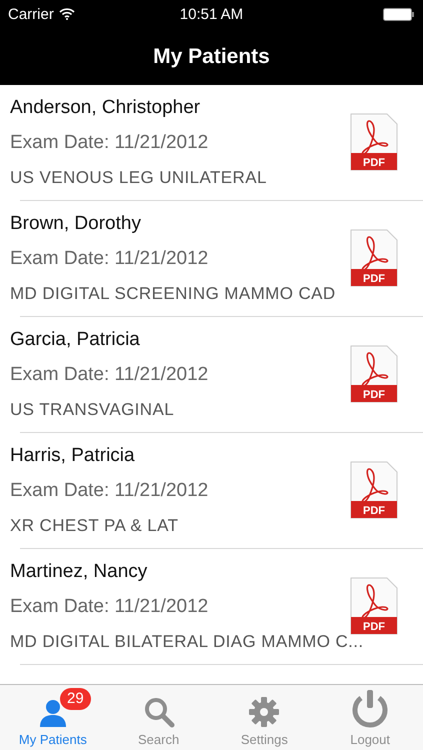 The image size is (423, 750). What do you see at coordinates (93, 410) in the screenshot?
I see `procedure-name: US TRANSVAGINAL` at bounding box center [93, 410].